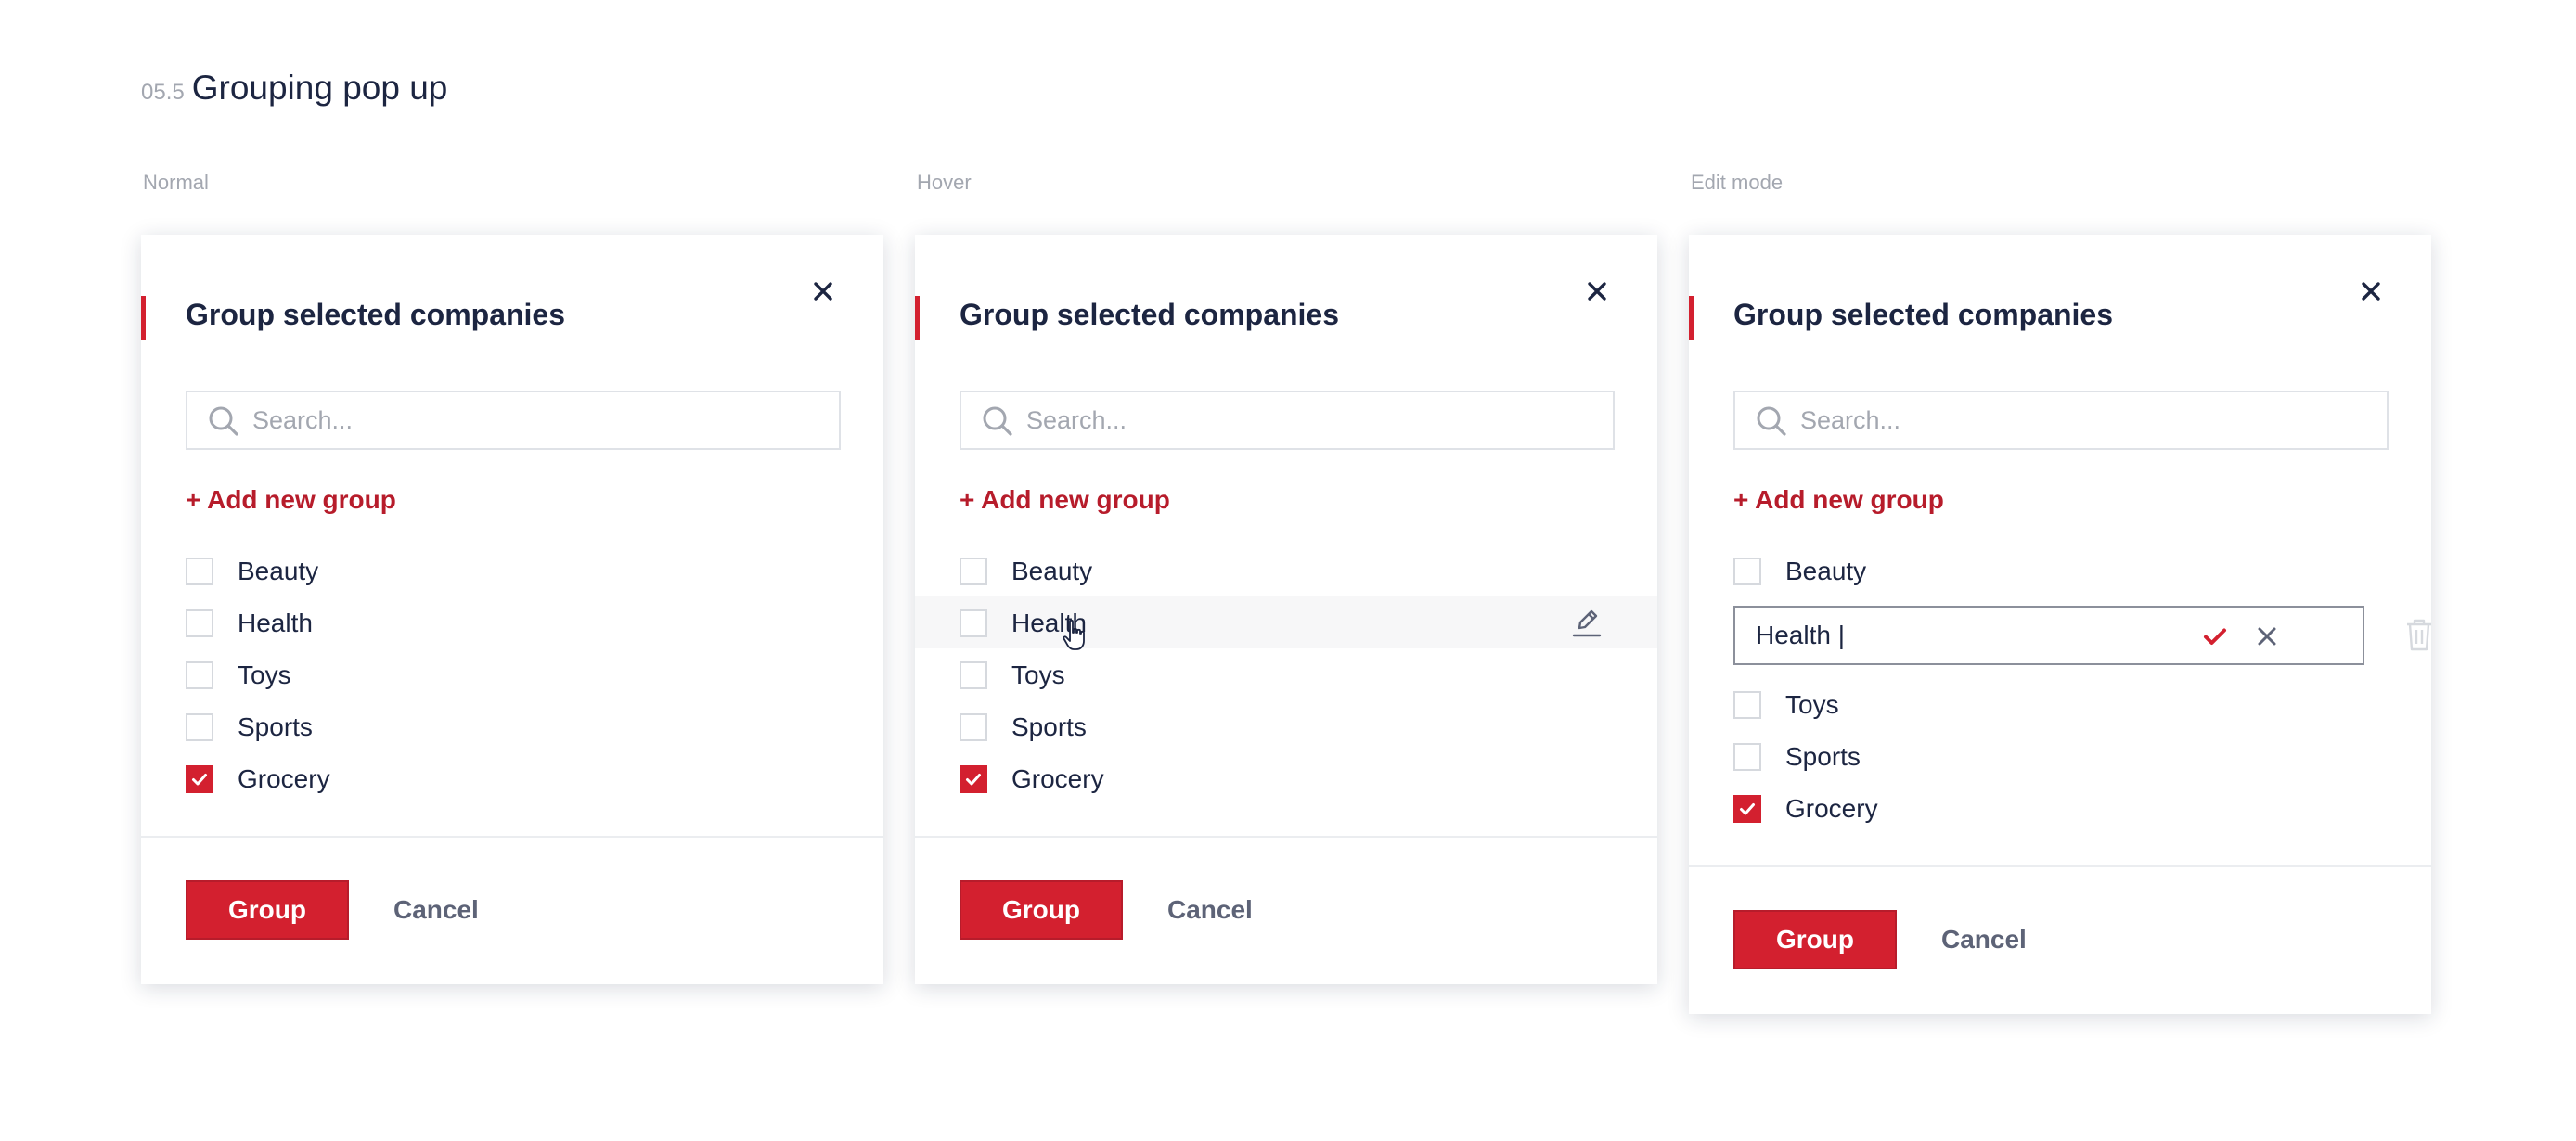 The width and height of the screenshot is (2576, 1141). I want to click on state-label-edit-mode: Edit mode, so click(1737, 182).